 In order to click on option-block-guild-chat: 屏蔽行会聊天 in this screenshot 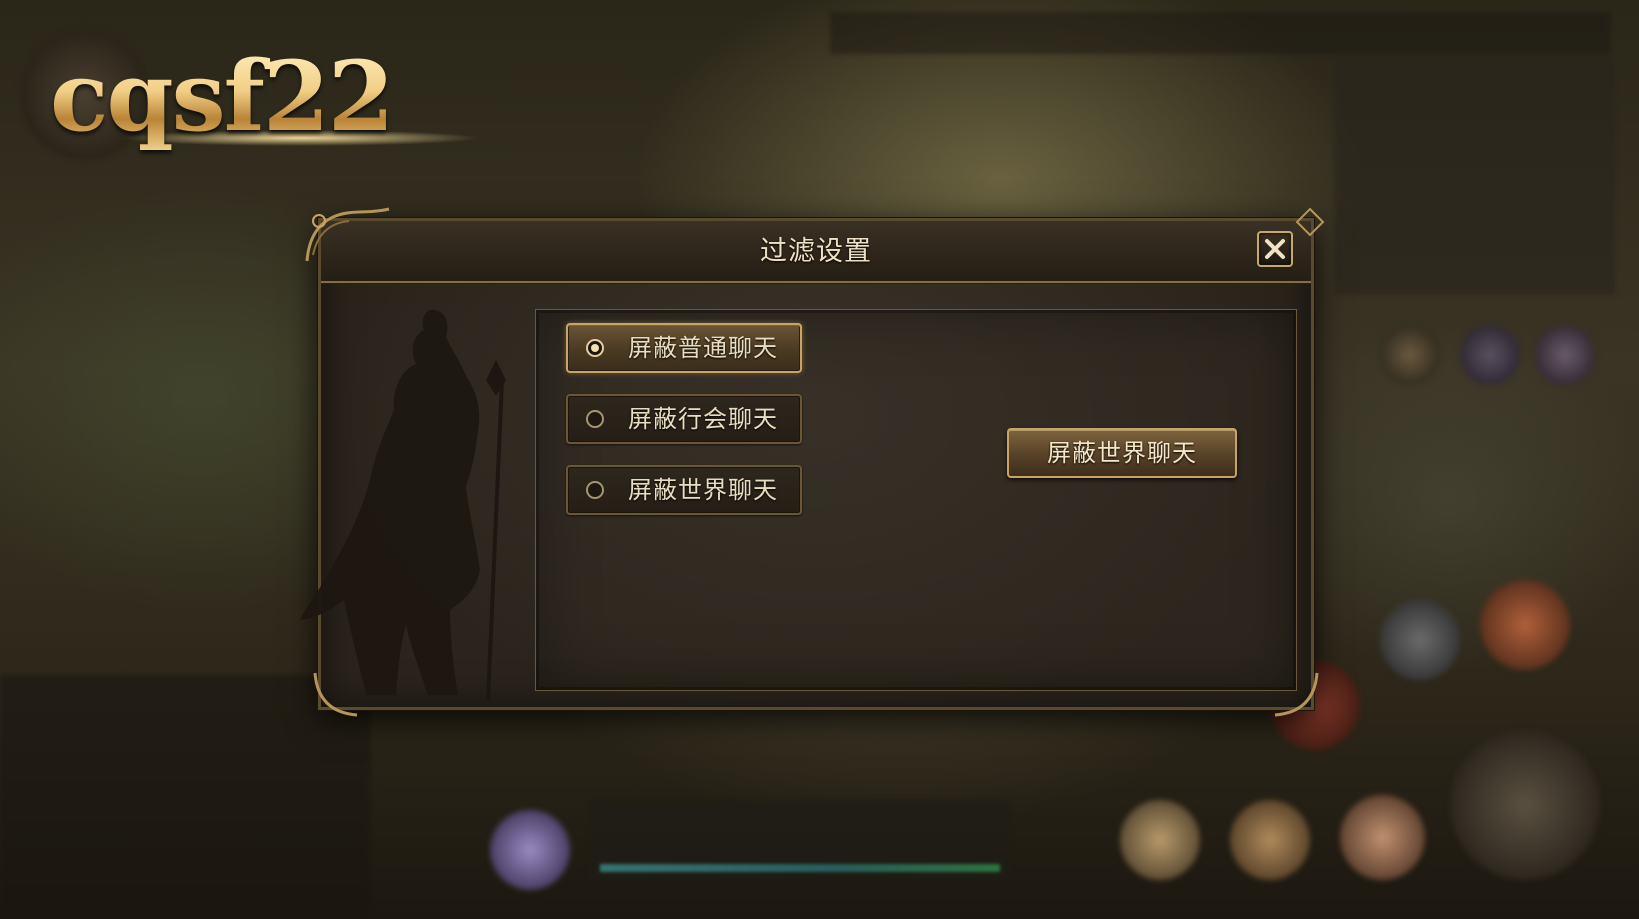, I will do `click(684, 419)`.